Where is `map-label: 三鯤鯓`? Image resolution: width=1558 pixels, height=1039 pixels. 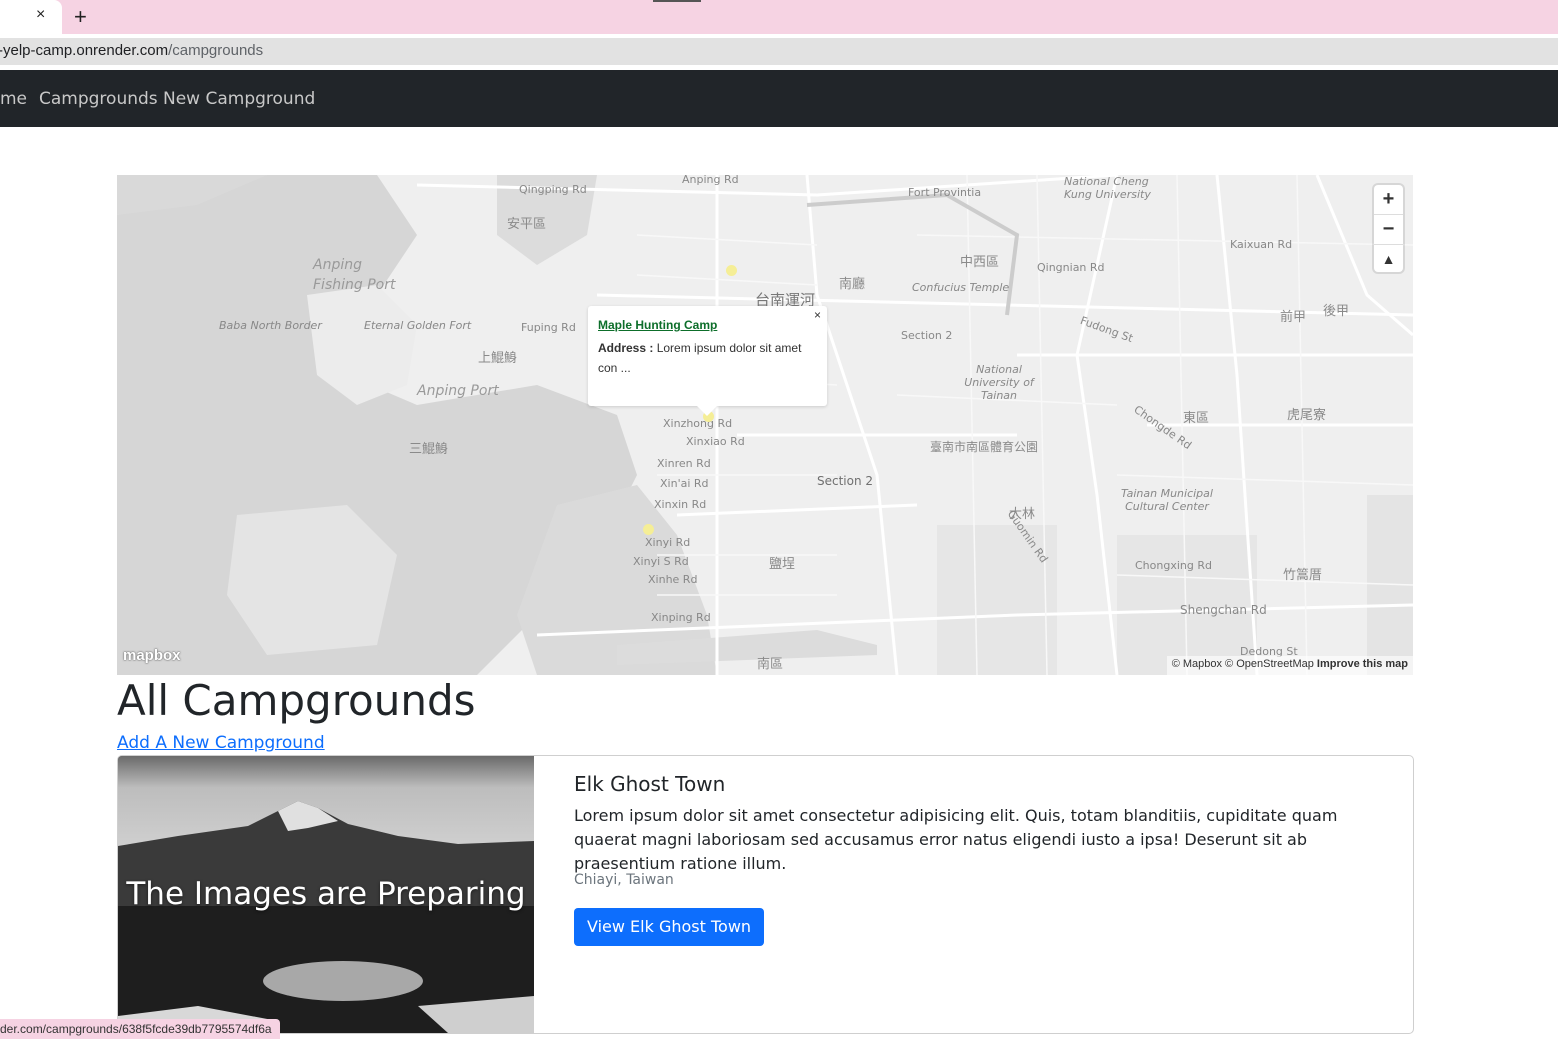 map-label: 三鯤鯓 is located at coordinates (429, 449).